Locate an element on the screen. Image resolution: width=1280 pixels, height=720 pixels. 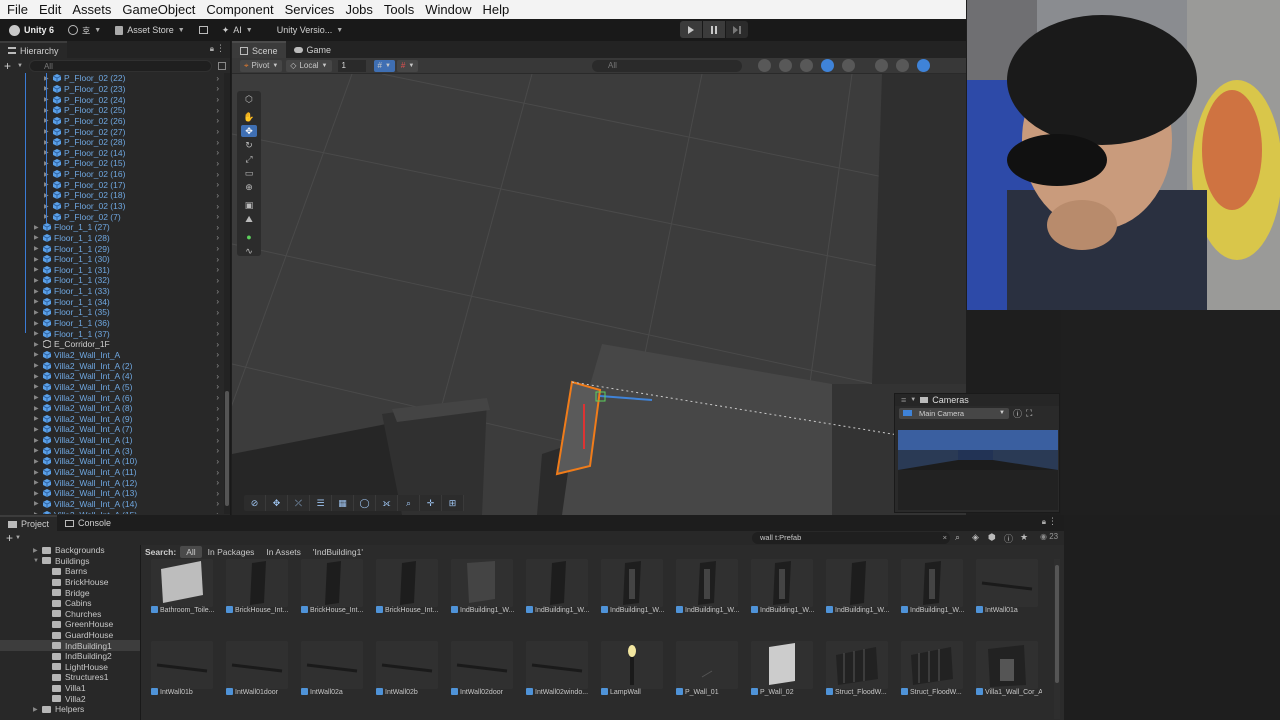
hierarchy-item: ▶ Villa2_Wall_Int_A (8) › is located at coordinates (112, 408).